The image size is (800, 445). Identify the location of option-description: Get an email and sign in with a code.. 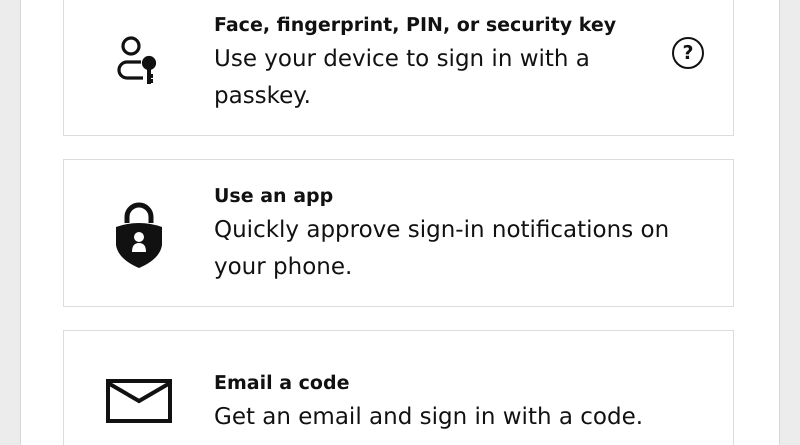
(429, 417).